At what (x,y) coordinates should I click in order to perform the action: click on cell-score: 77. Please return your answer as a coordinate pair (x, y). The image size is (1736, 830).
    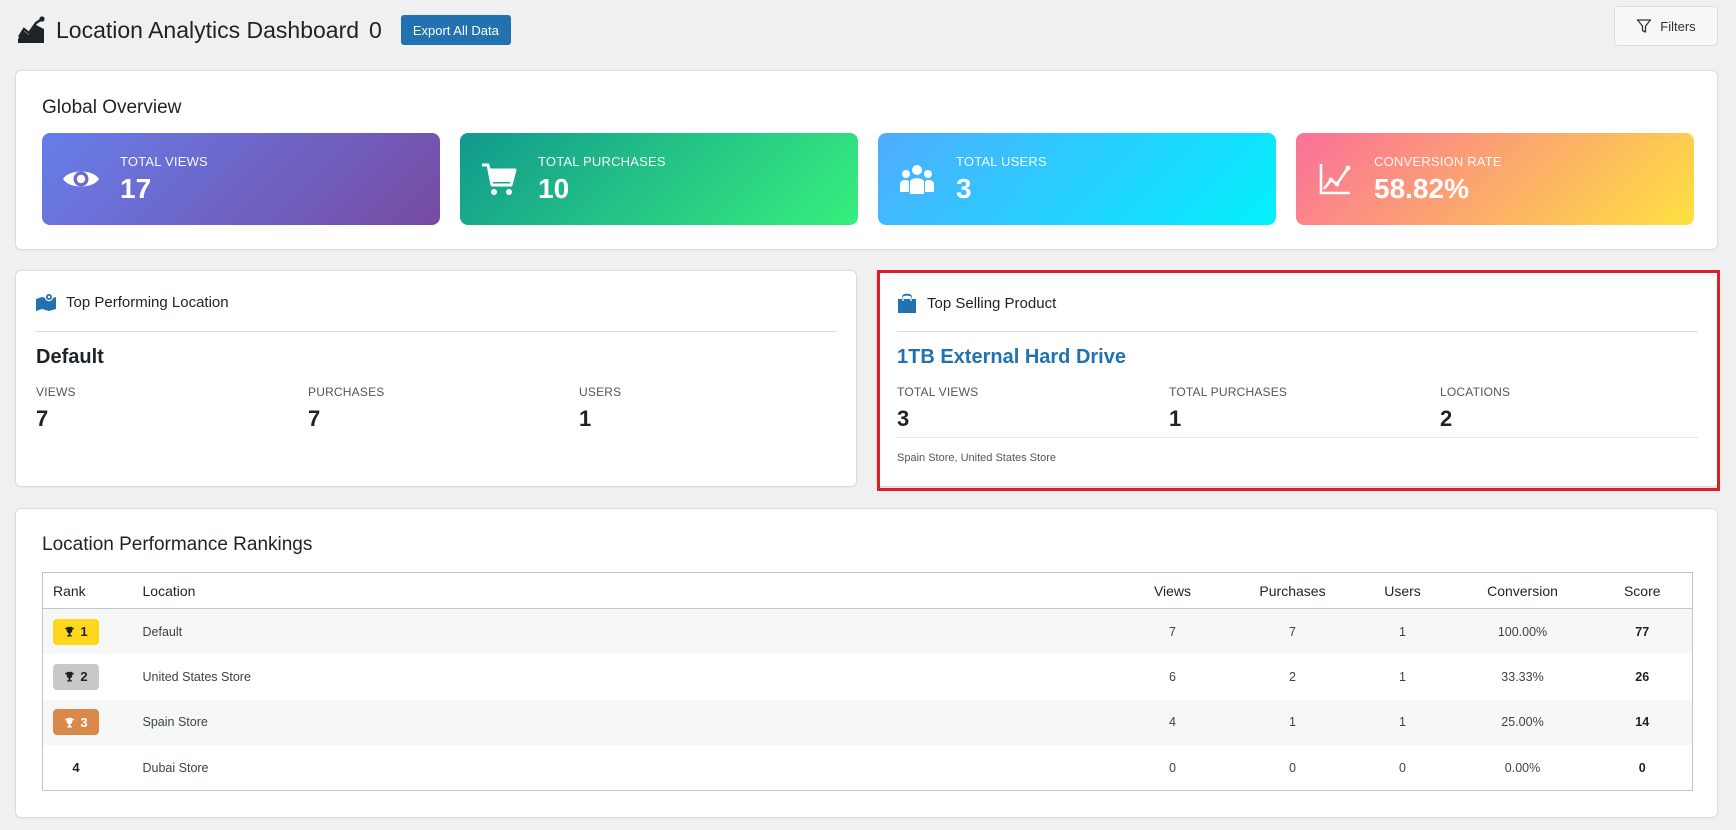
    Looking at the image, I should click on (1642, 631).